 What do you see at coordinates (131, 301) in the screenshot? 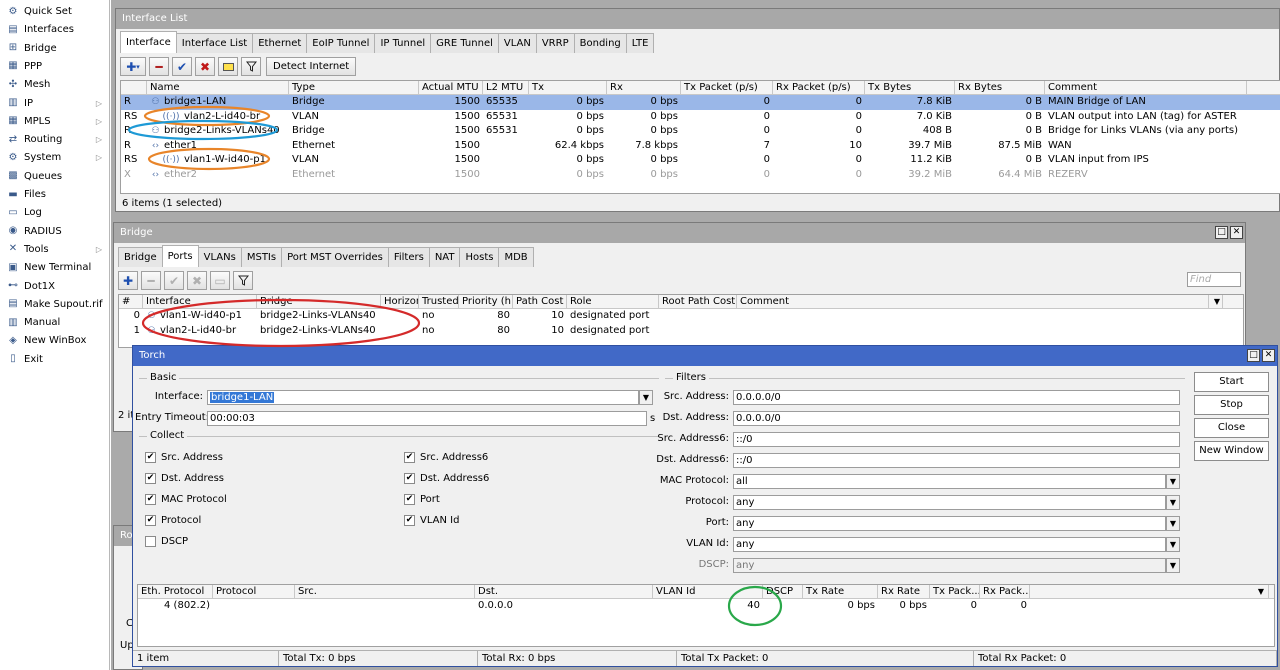
I see `column-header: #` at bounding box center [131, 301].